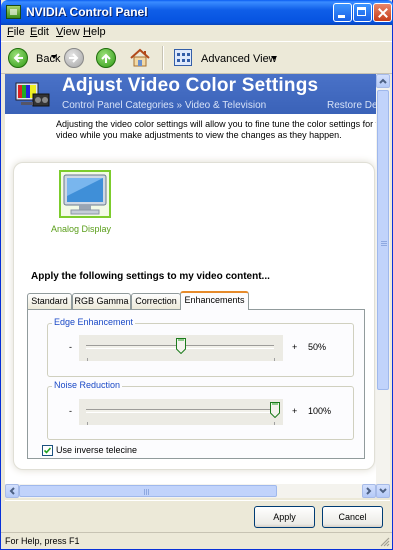  Describe the element at coordinates (196, 32) in the screenshot. I see `menu-bar: File Edit View Help` at that location.